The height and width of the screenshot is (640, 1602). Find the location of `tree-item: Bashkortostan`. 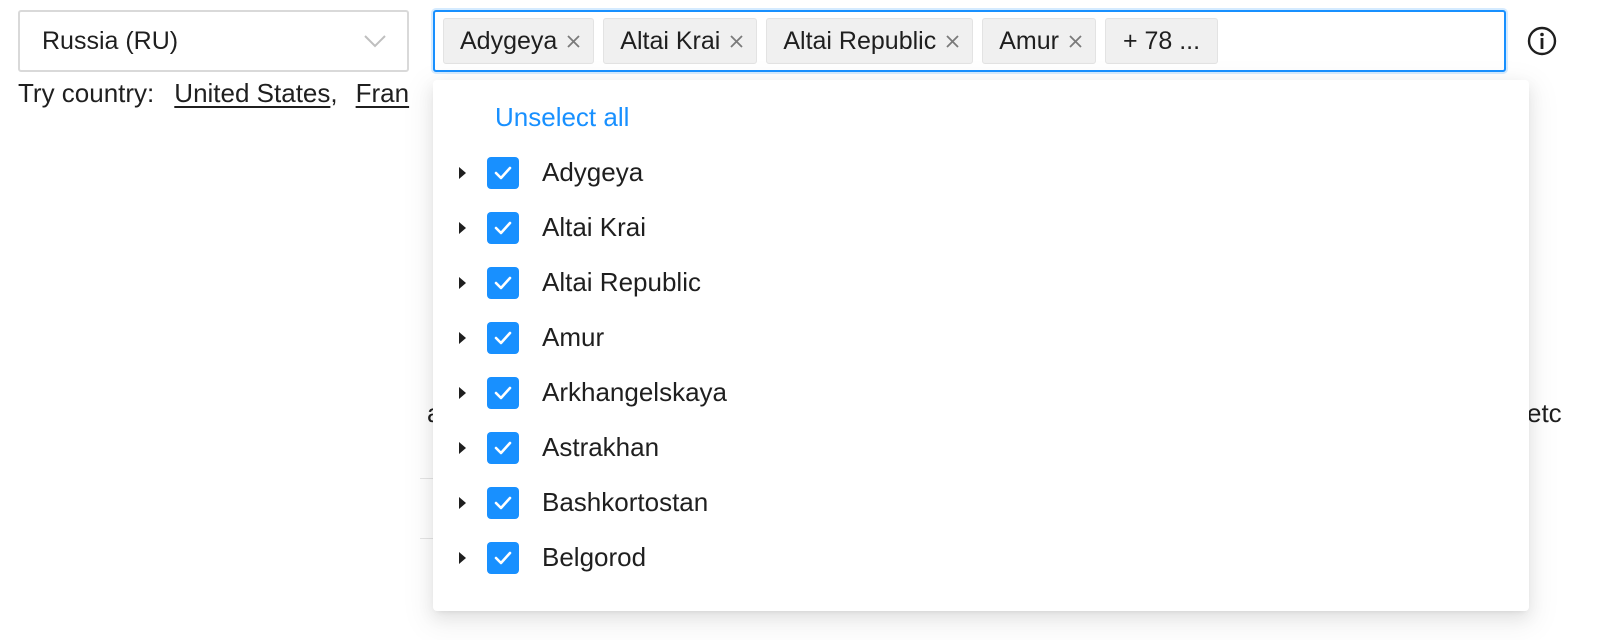

tree-item: Bashkortostan is located at coordinates (981, 502).